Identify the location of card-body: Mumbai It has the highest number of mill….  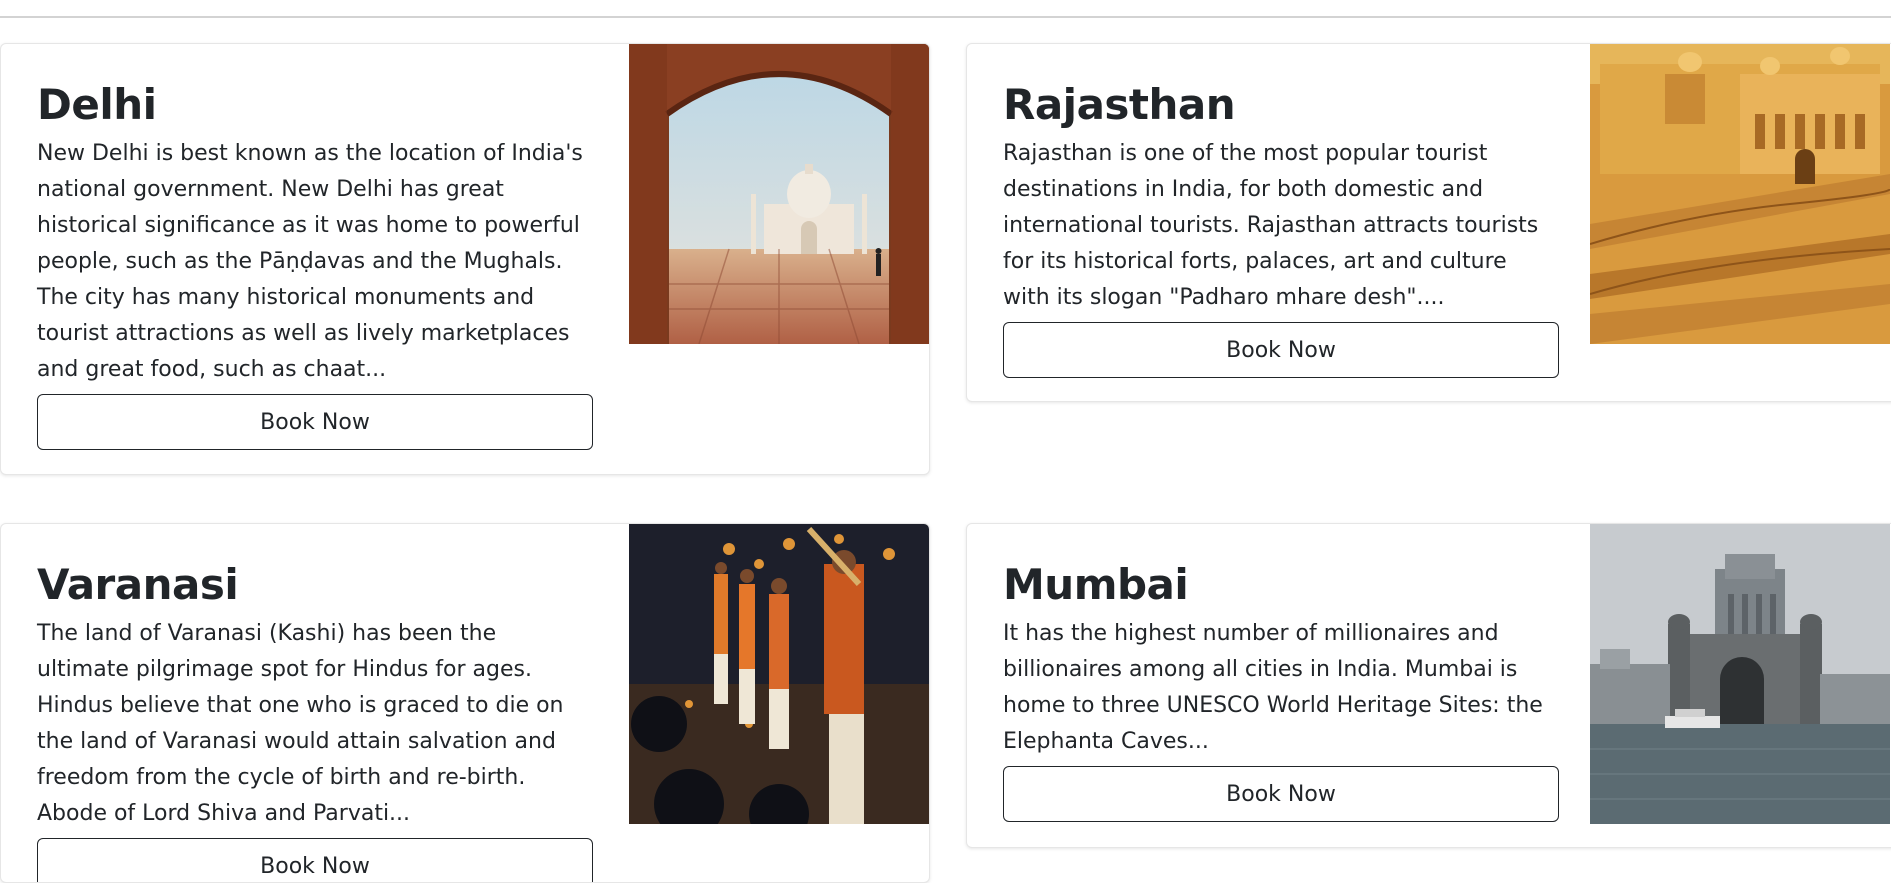
(1281, 691).